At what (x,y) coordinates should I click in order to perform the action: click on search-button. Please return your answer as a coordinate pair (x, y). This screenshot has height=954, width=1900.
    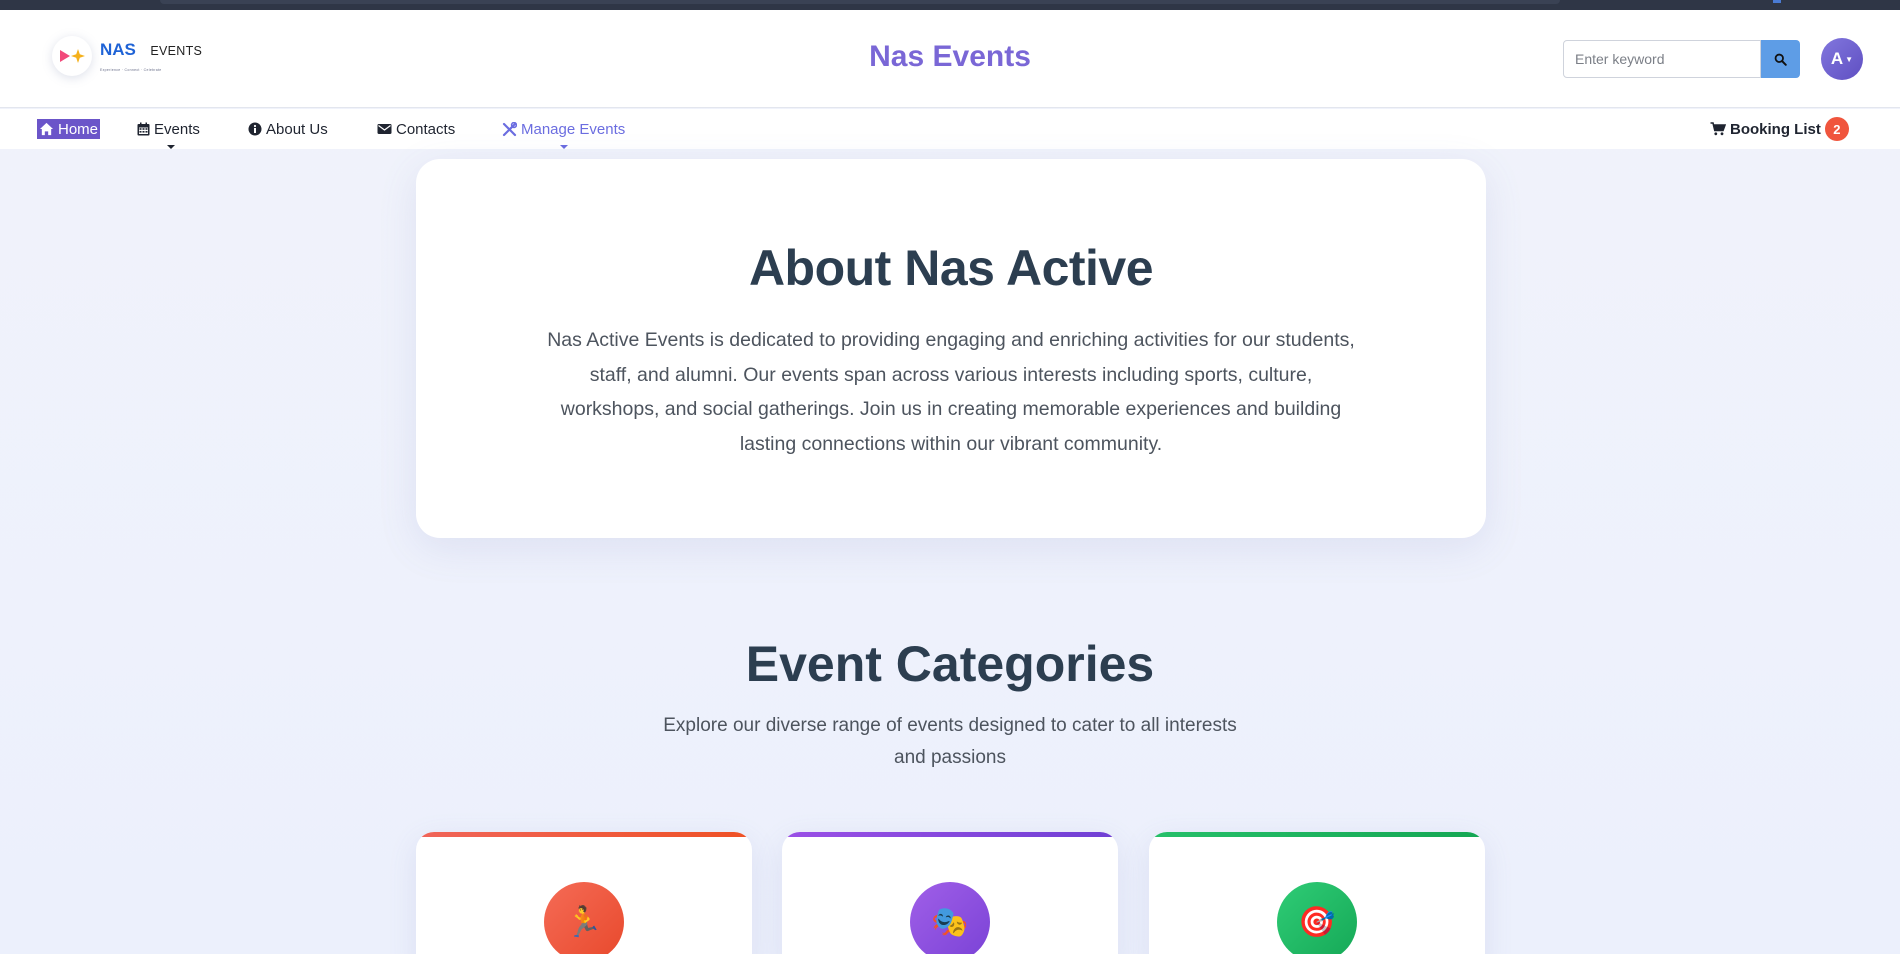
    Looking at the image, I should click on (1780, 59).